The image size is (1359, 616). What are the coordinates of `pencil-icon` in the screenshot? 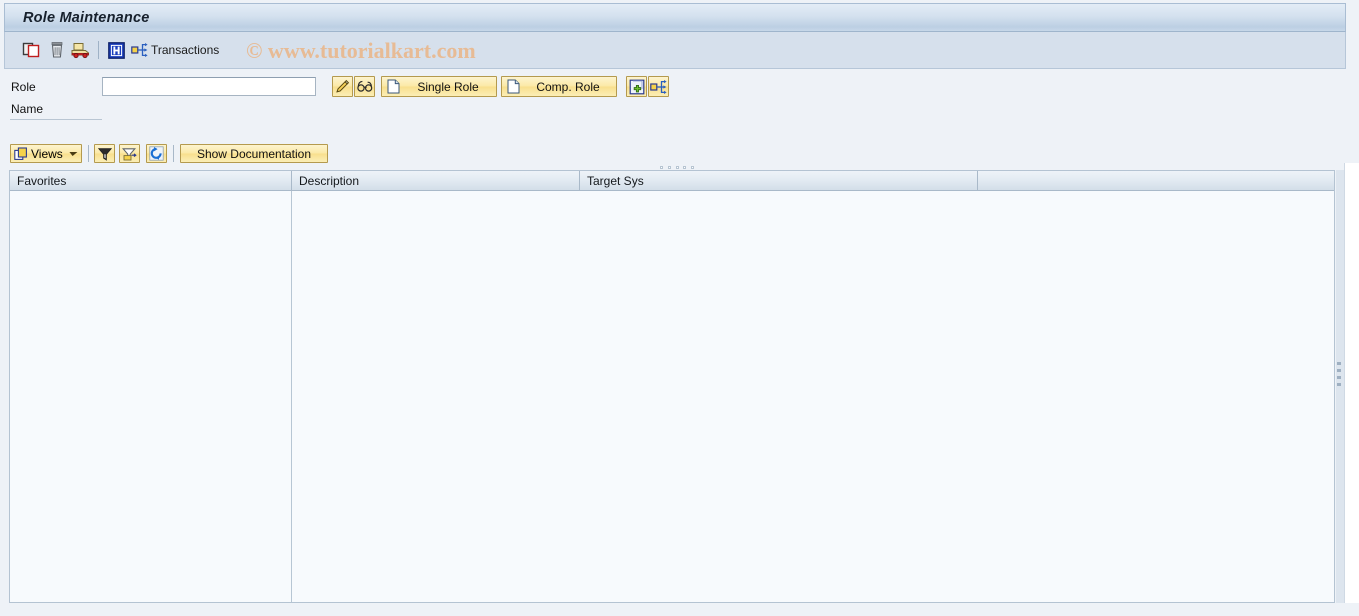 It's located at (343, 86).